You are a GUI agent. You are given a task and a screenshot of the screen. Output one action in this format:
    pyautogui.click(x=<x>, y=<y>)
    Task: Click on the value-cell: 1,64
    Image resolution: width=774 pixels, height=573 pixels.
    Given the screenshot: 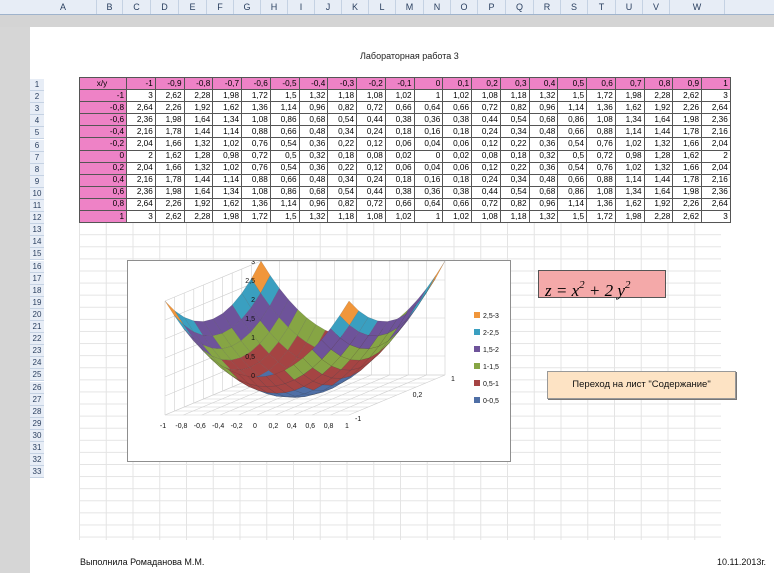 What is the action you would take?
    pyautogui.click(x=658, y=192)
    